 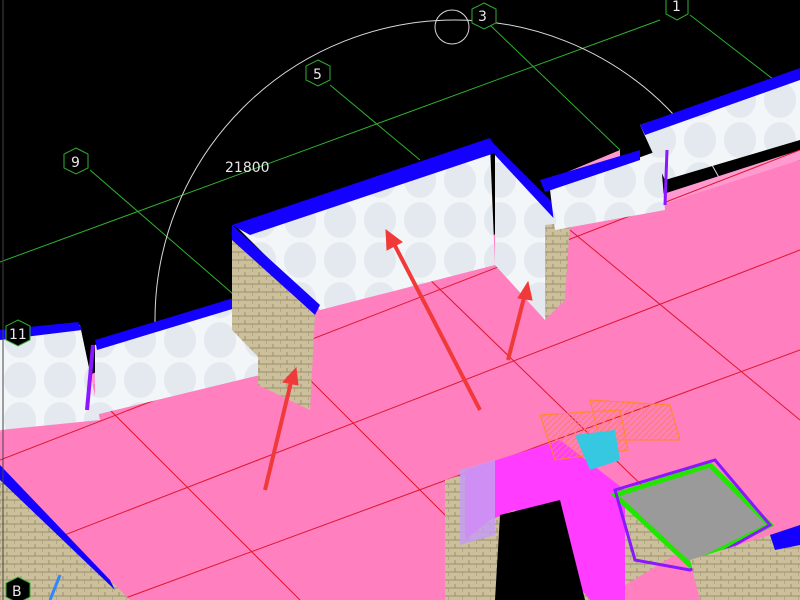 I want to click on axis-bubble-3: 3, so click(x=484, y=16).